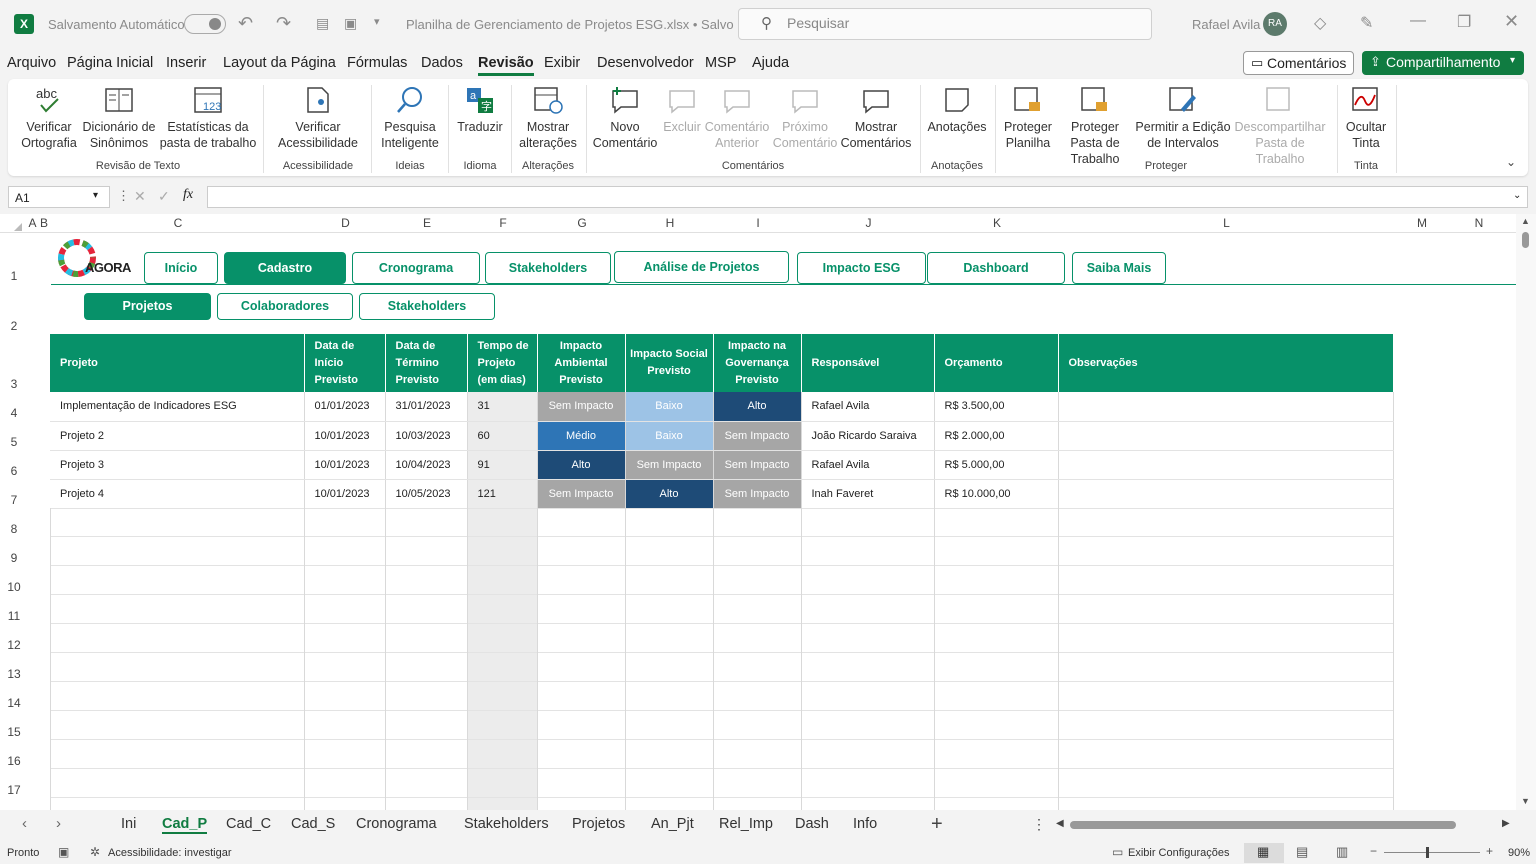  I want to click on scroll-right-icon: ›, so click(58, 823).